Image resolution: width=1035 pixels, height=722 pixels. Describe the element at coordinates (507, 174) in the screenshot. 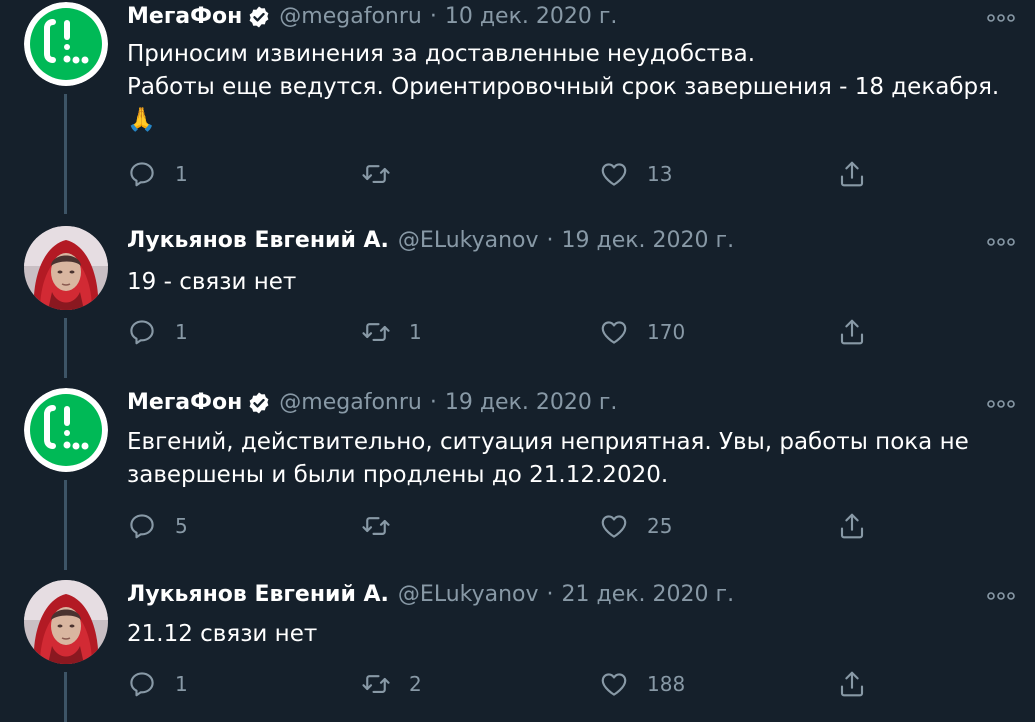

I see `tweet-actions: 1 13` at that location.